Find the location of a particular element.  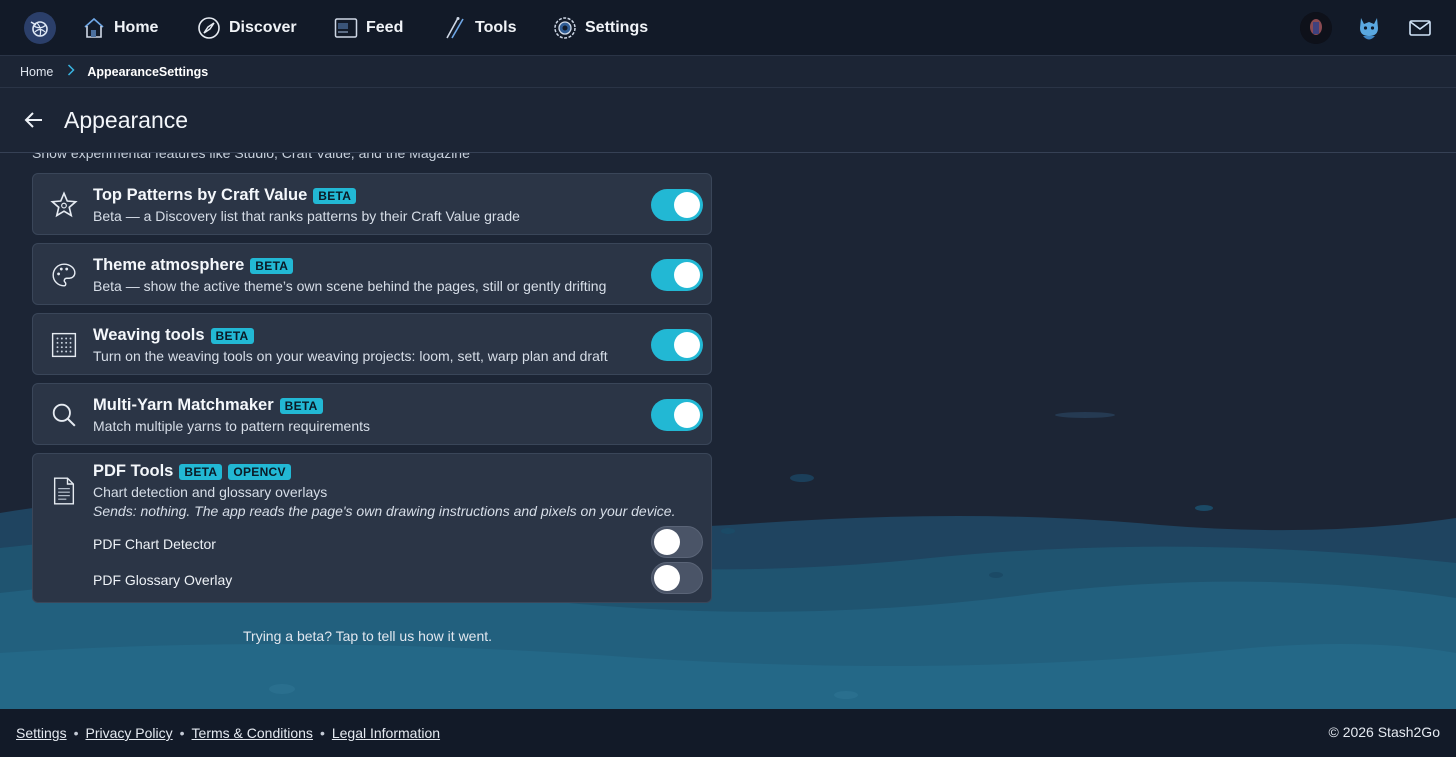

palette-icon is located at coordinates (64, 275).